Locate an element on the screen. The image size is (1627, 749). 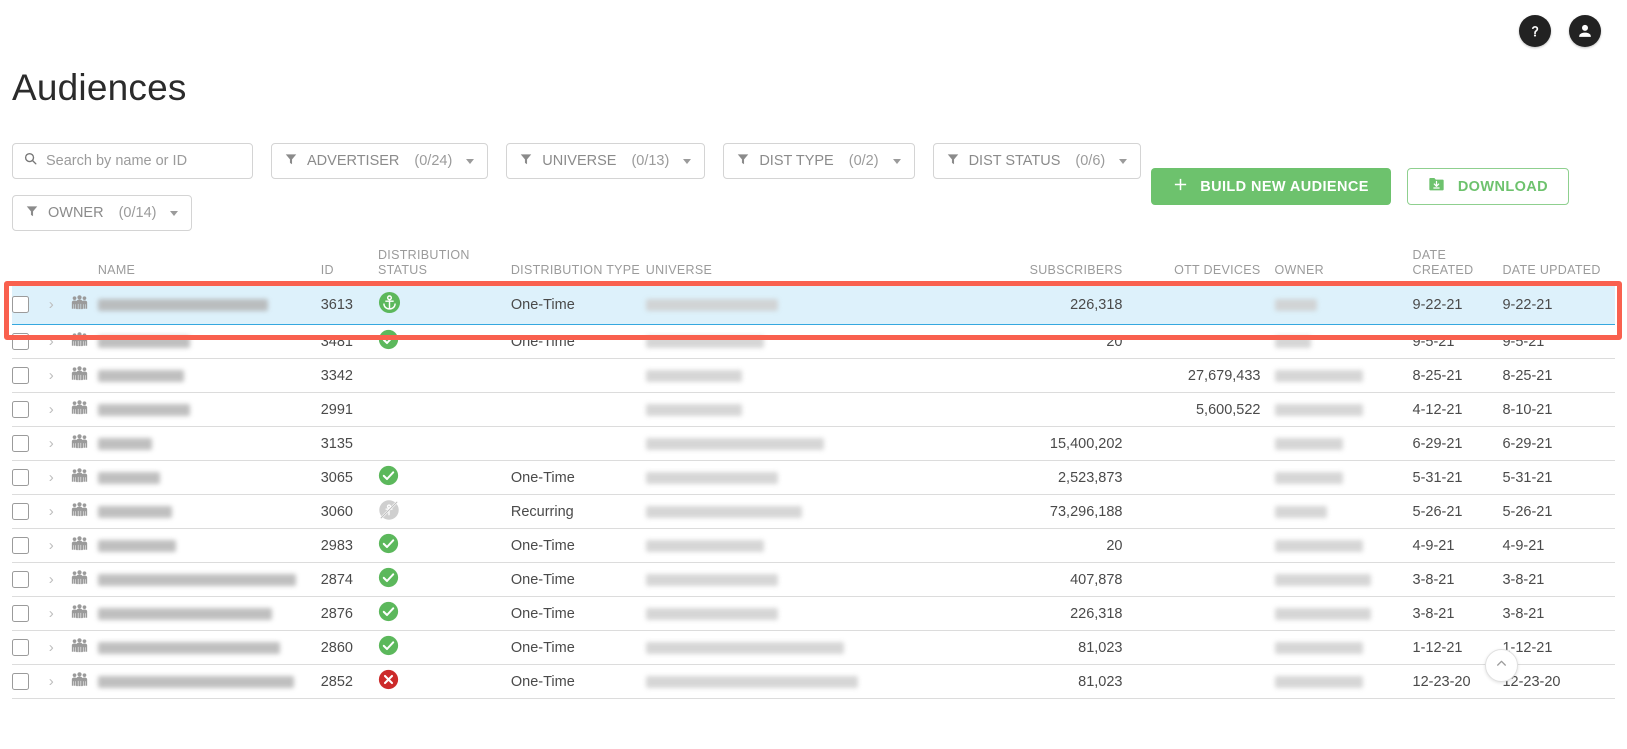
table-row: › 2991 5,600,522 4-12-21 8-10-21 is located at coordinates (813, 409).